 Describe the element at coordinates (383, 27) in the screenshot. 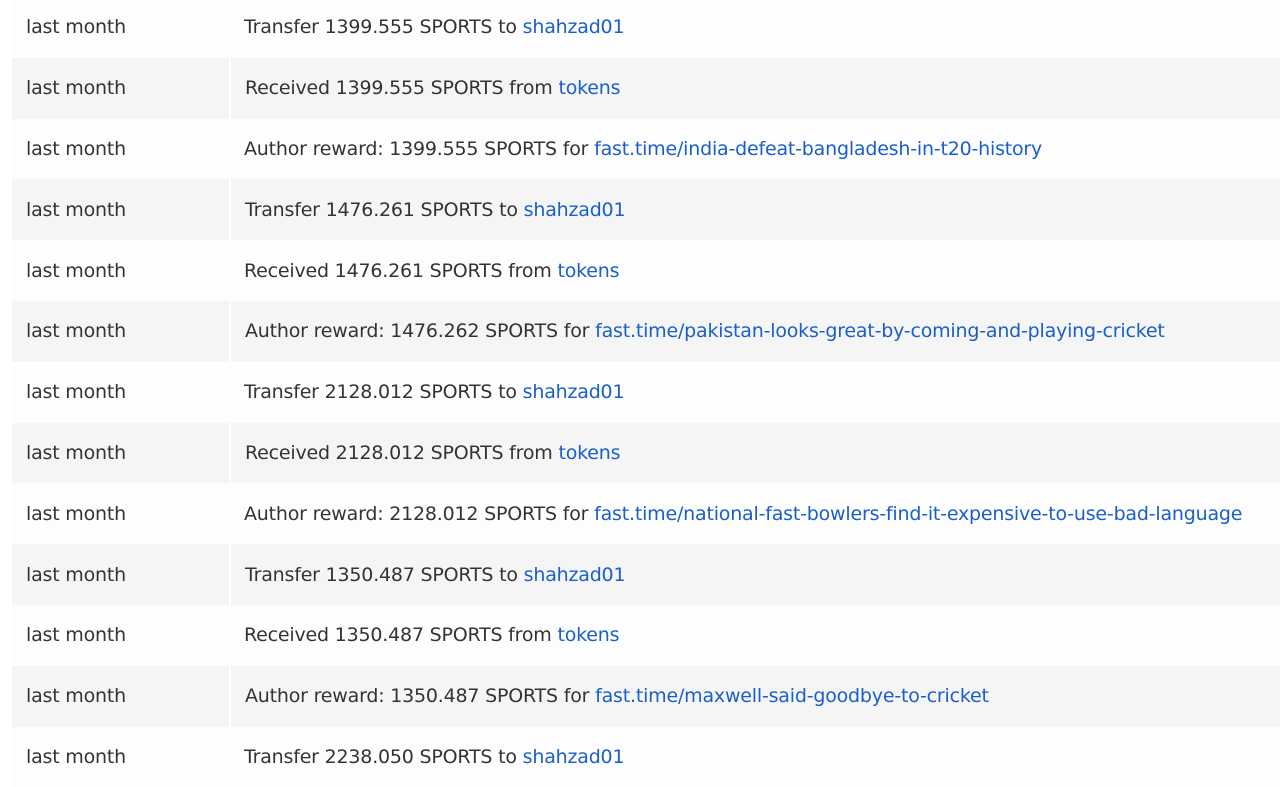

I see `description-text: Transfer 1399.555 SPORTS to` at that location.